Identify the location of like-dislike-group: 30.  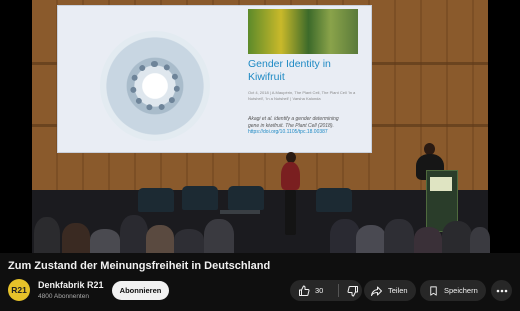
(326, 290).